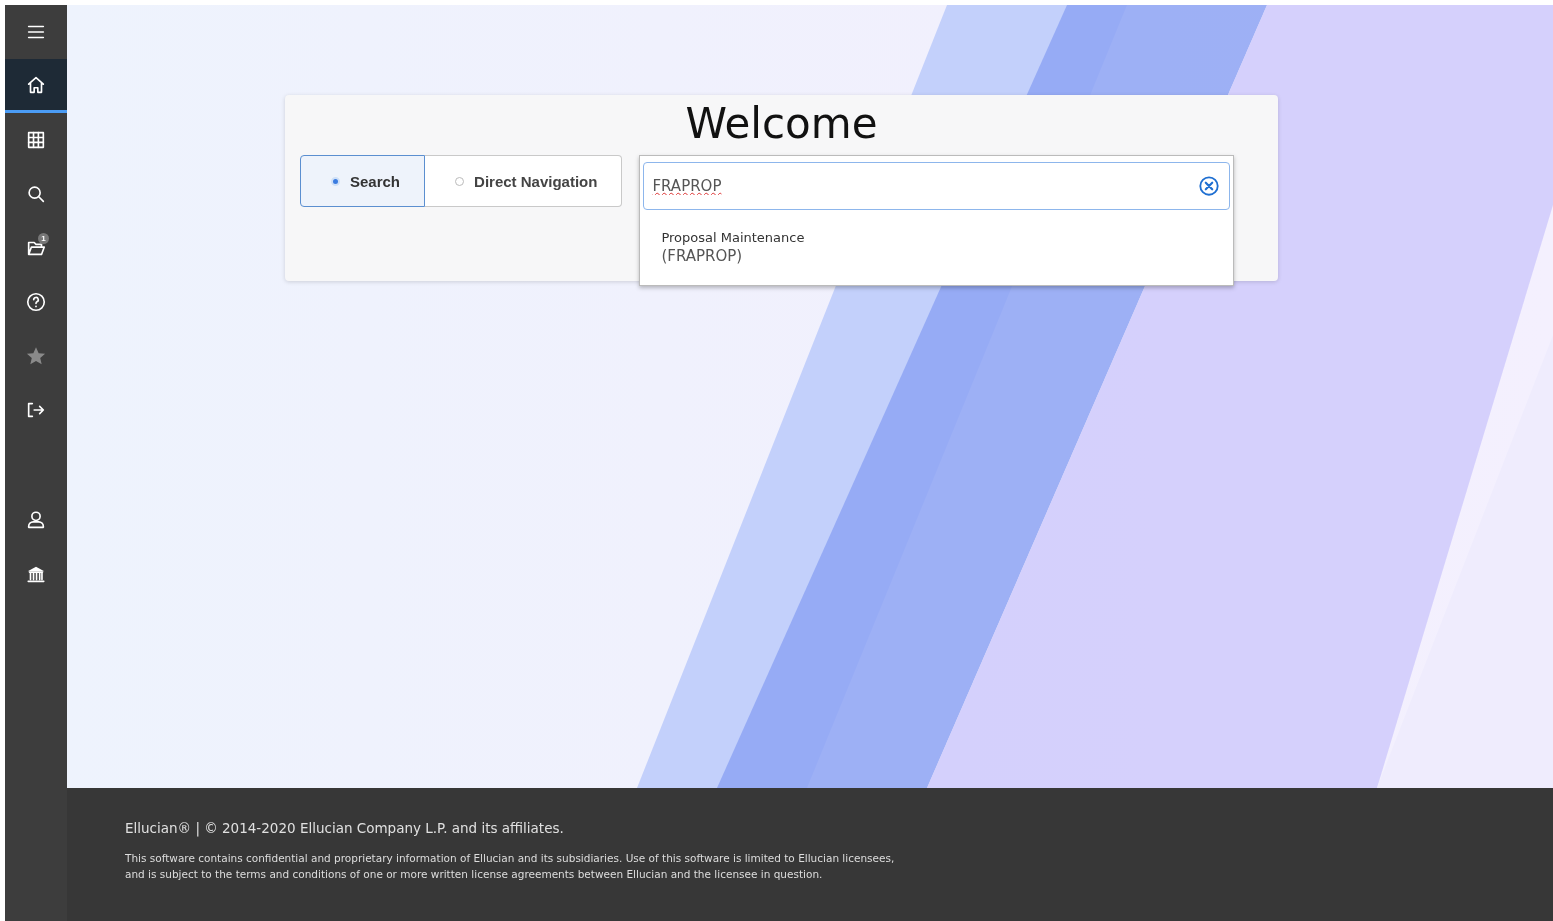 This screenshot has width=1553, height=921. I want to click on folder-nav-button: 1, so click(36, 248).